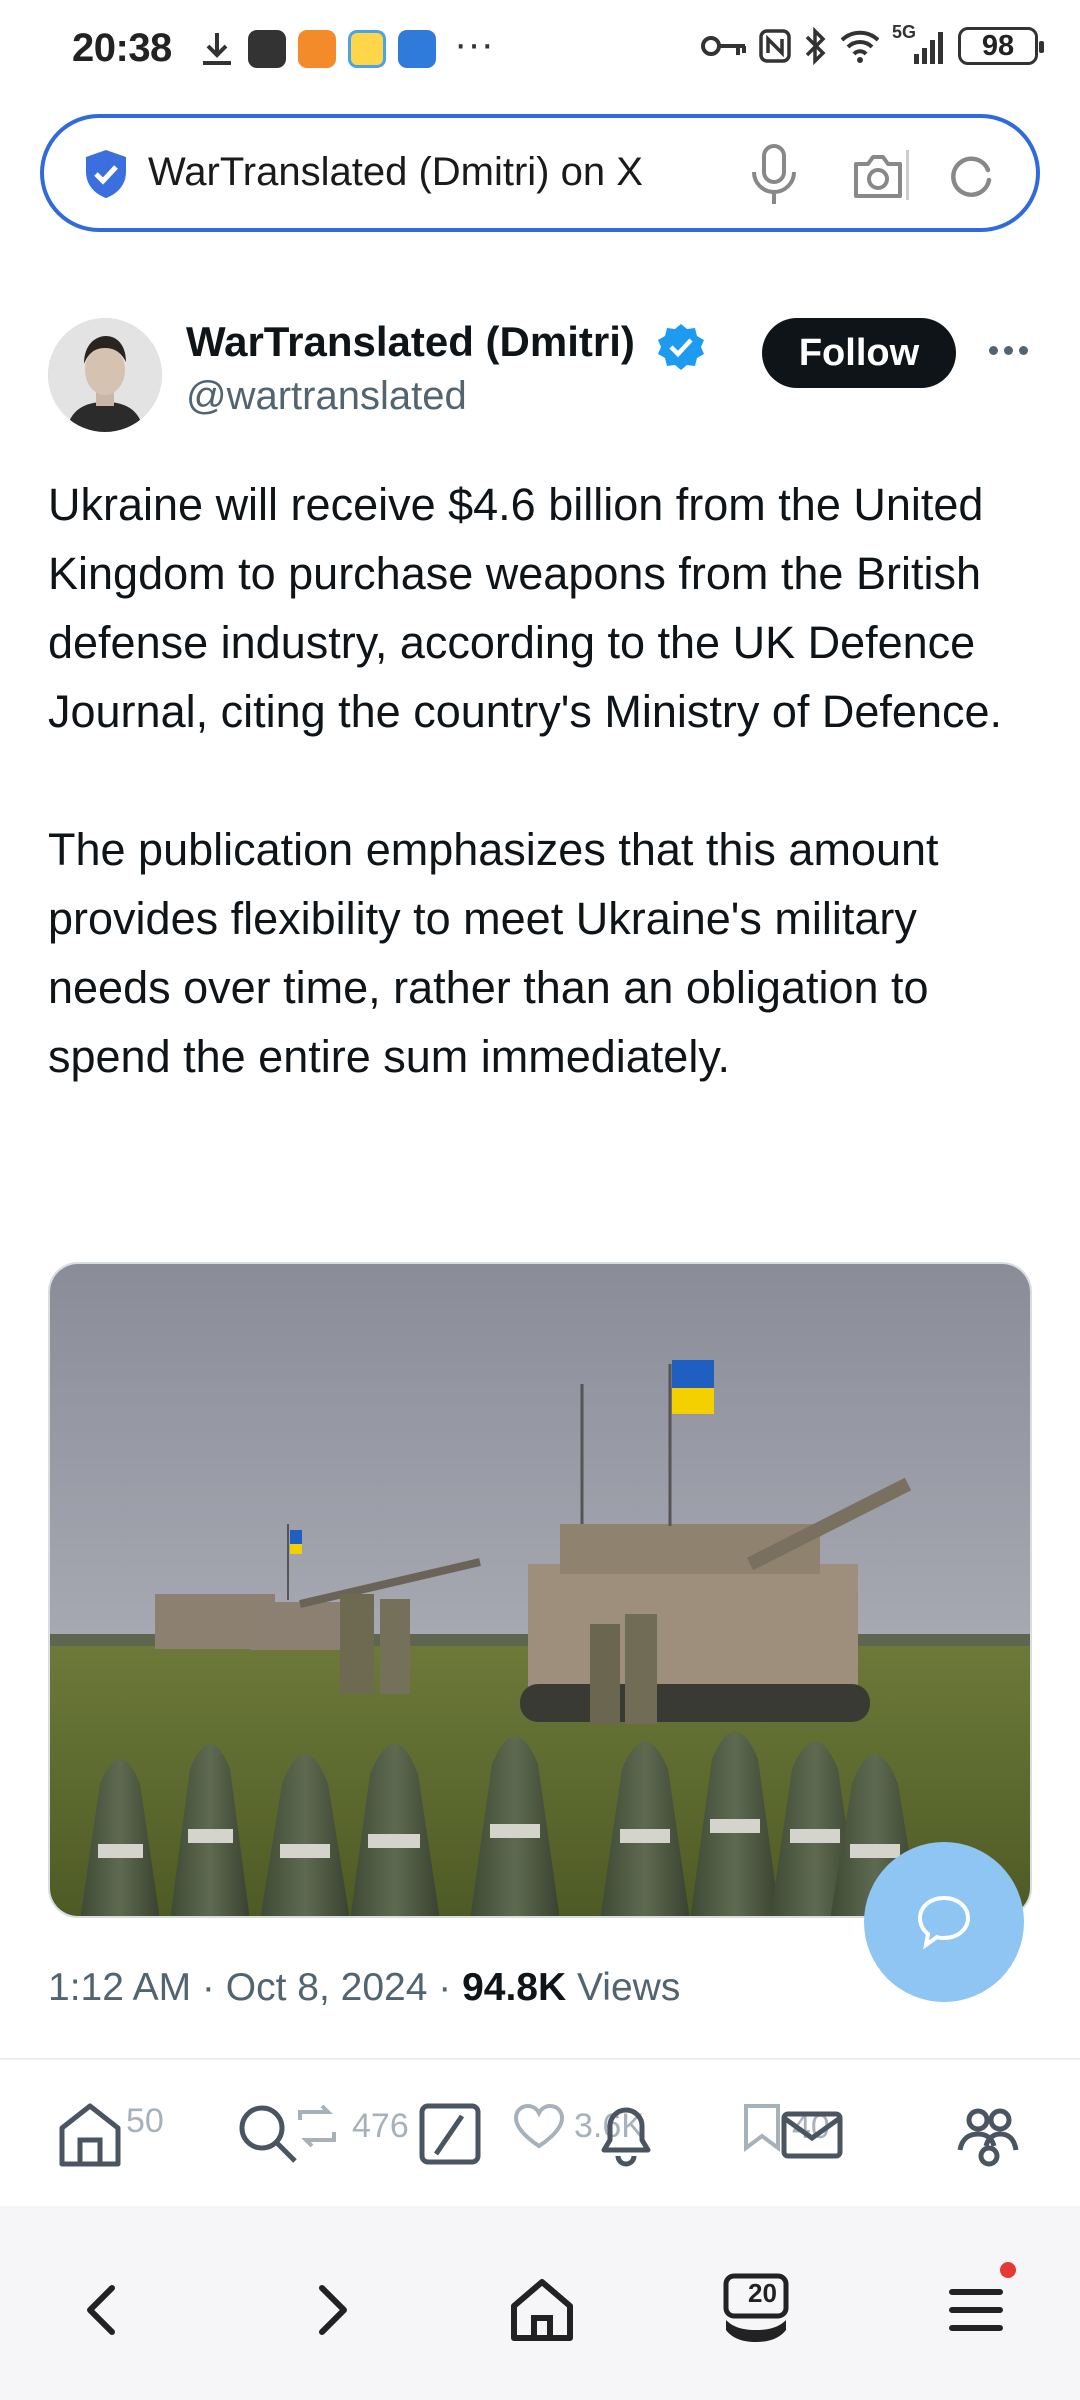  Describe the element at coordinates (775, 46) in the screenshot. I see `nfc-icon` at that location.